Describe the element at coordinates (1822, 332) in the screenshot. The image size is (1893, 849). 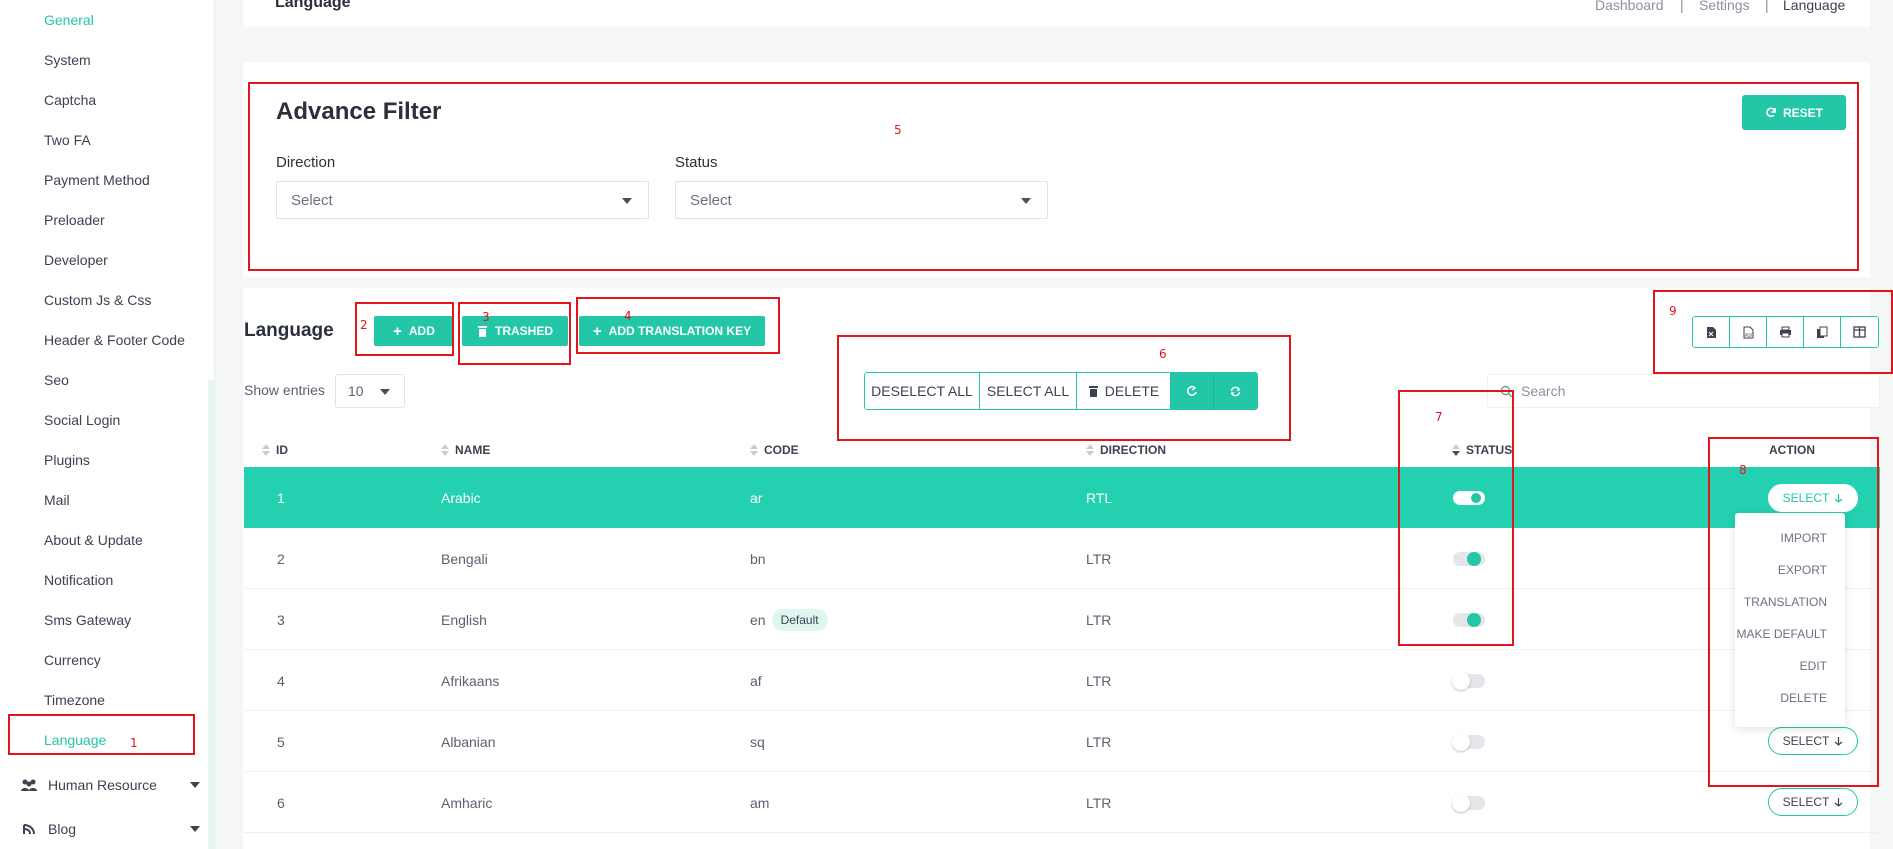
I see `copy-button` at that location.